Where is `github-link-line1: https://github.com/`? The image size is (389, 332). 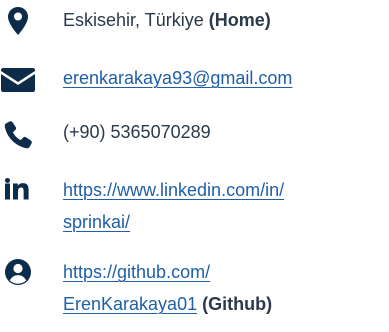 github-link-line1: https://github.com/ is located at coordinates (136, 272).